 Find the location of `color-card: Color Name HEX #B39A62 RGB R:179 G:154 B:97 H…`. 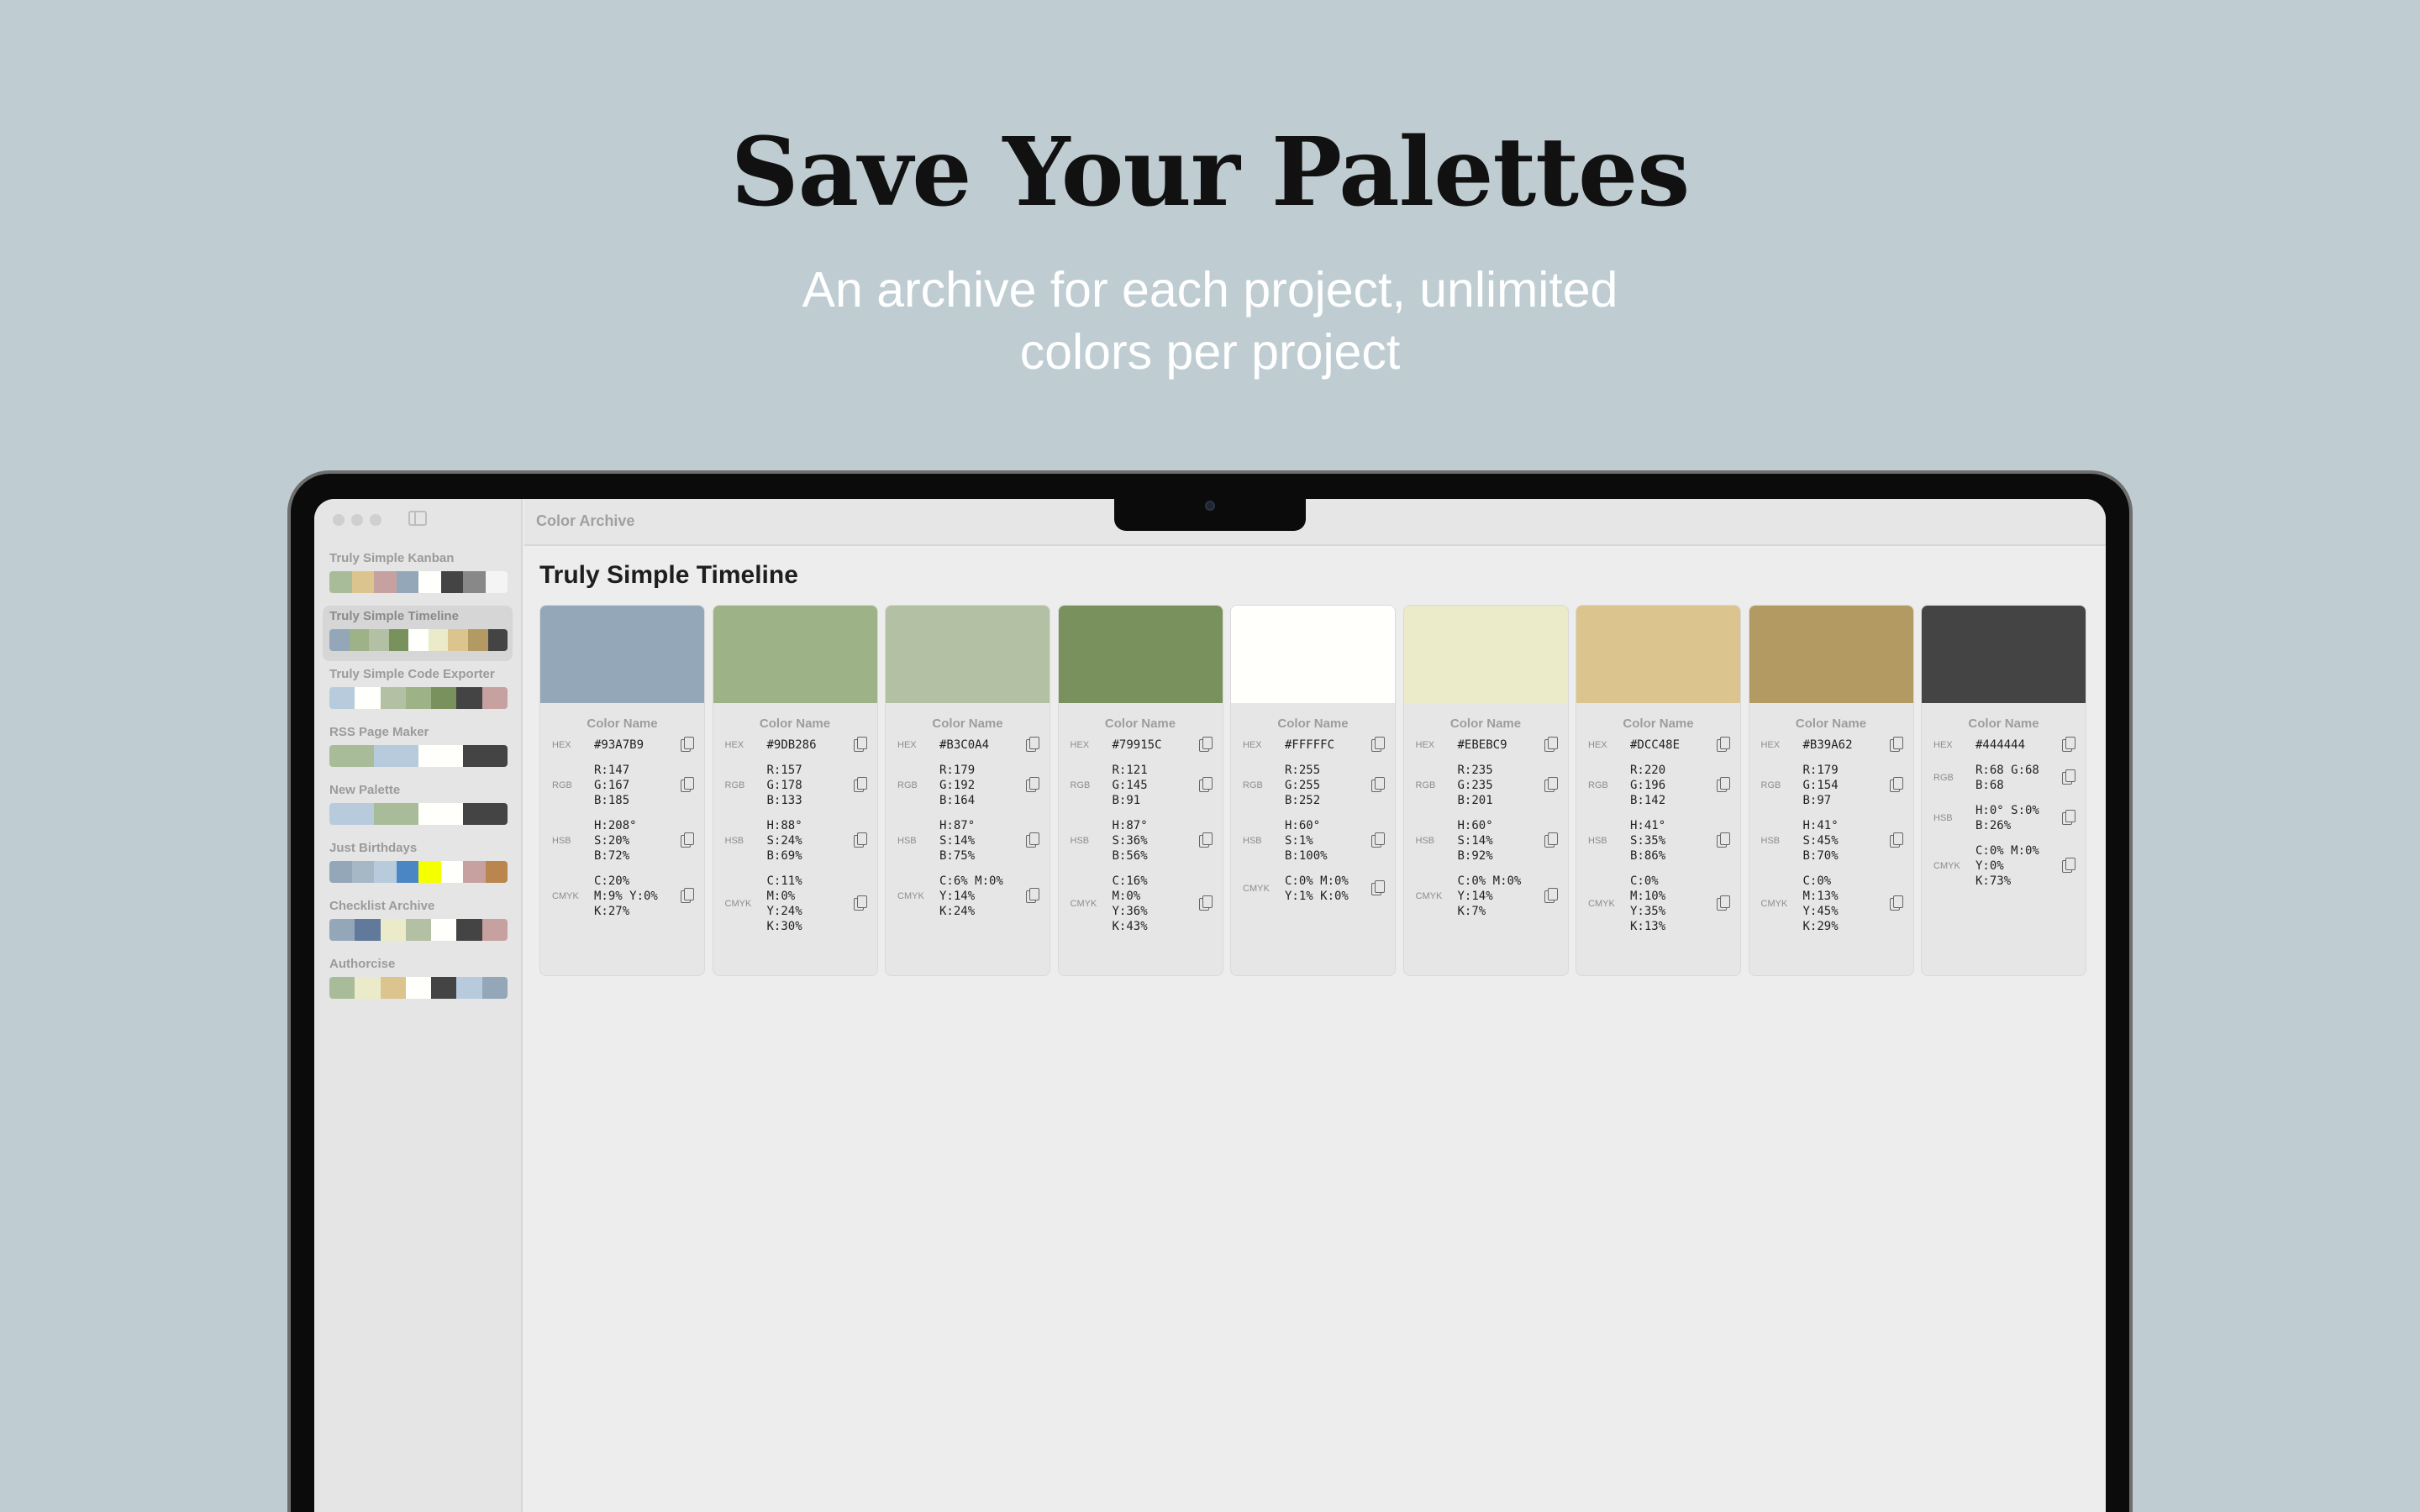

color-card: Color Name HEX #B39A62 RGB R:179 G:154 B:97 H… is located at coordinates (1831, 790).